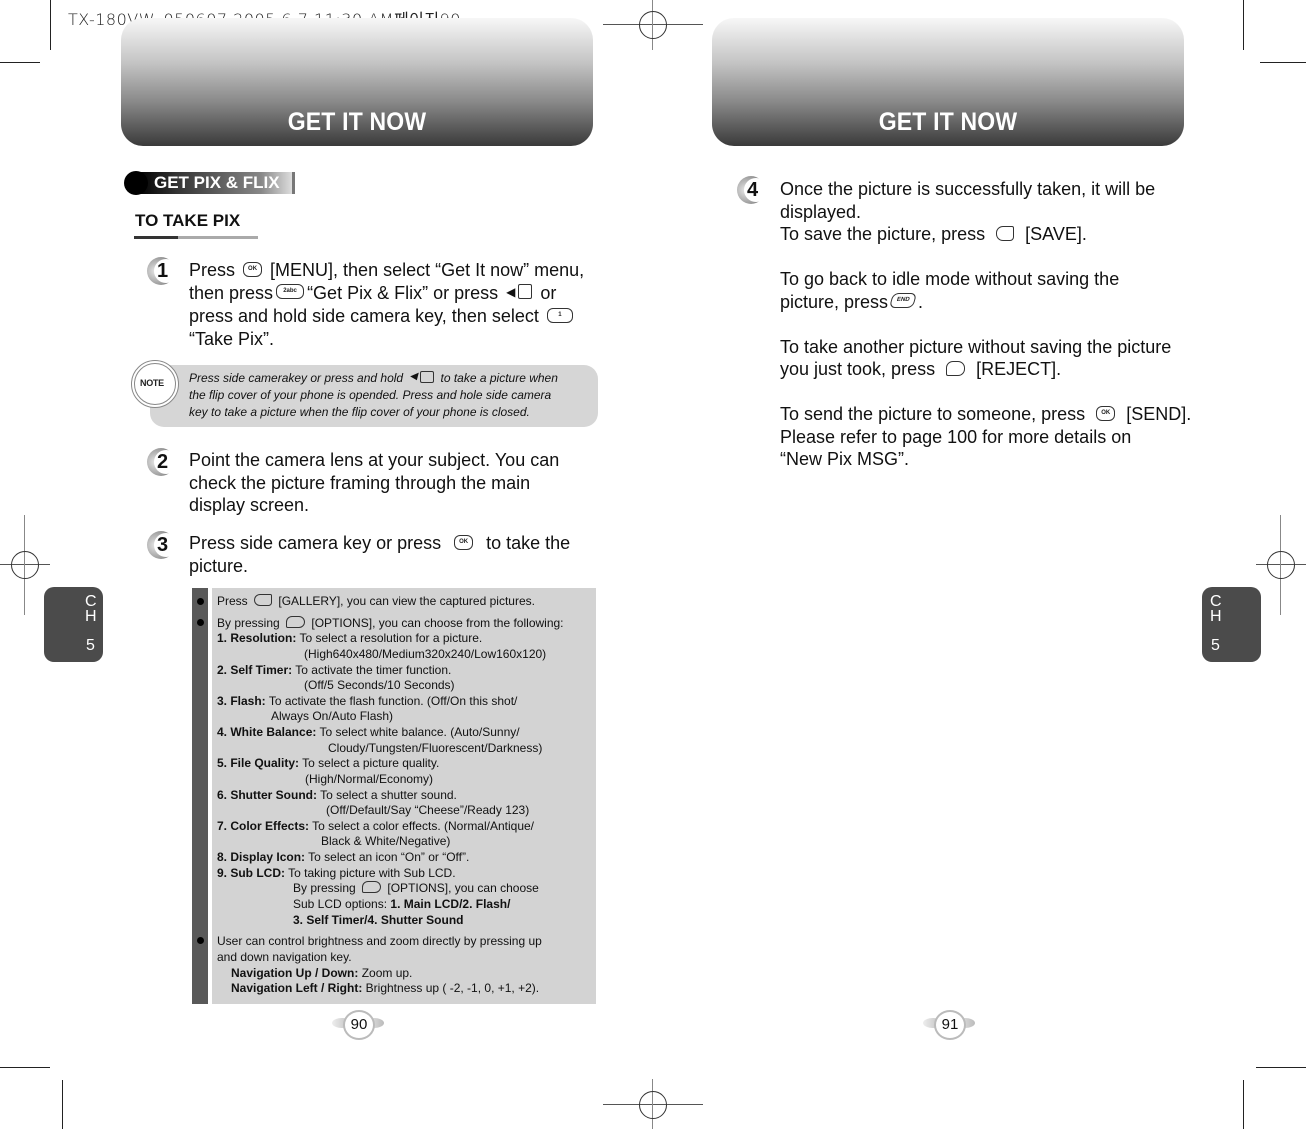 The width and height of the screenshot is (1306, 1129). I want to click on left-page-number: 90, so click(359, 1025).